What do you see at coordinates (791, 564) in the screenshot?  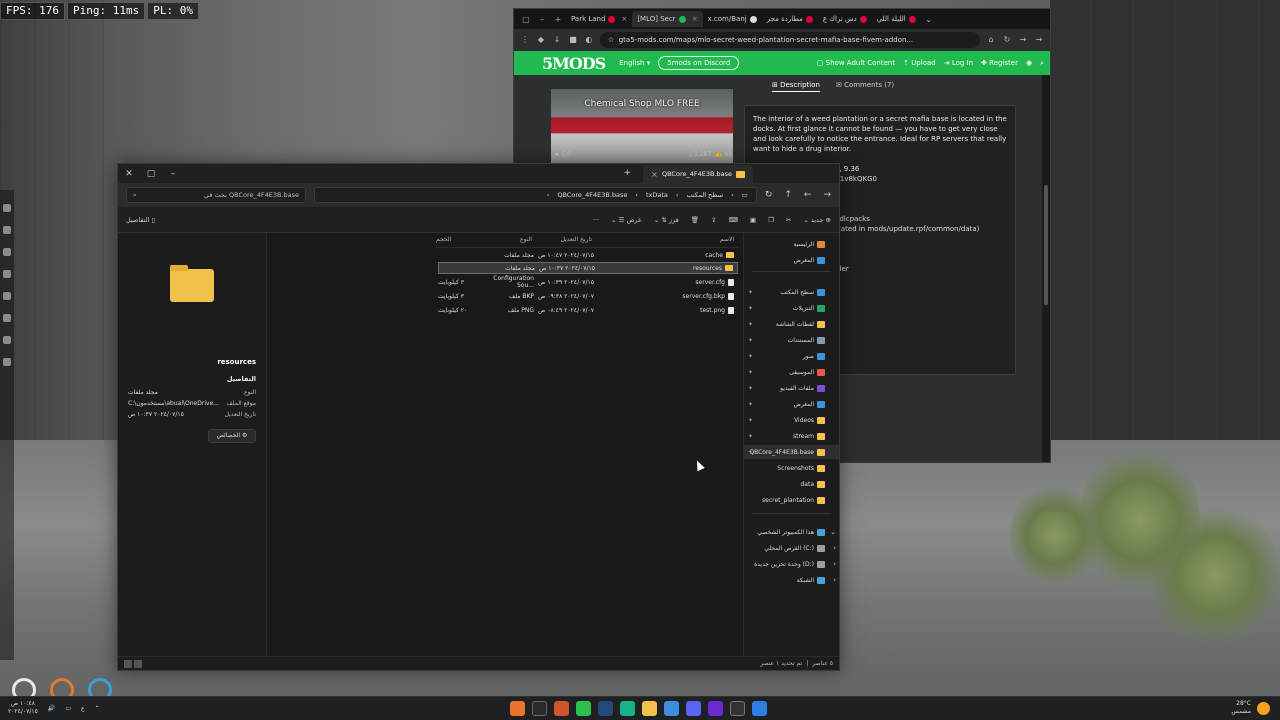 I see `nav-item: وحدة تخزين جديدة (D:) ›` at bounding box center [791, 564].